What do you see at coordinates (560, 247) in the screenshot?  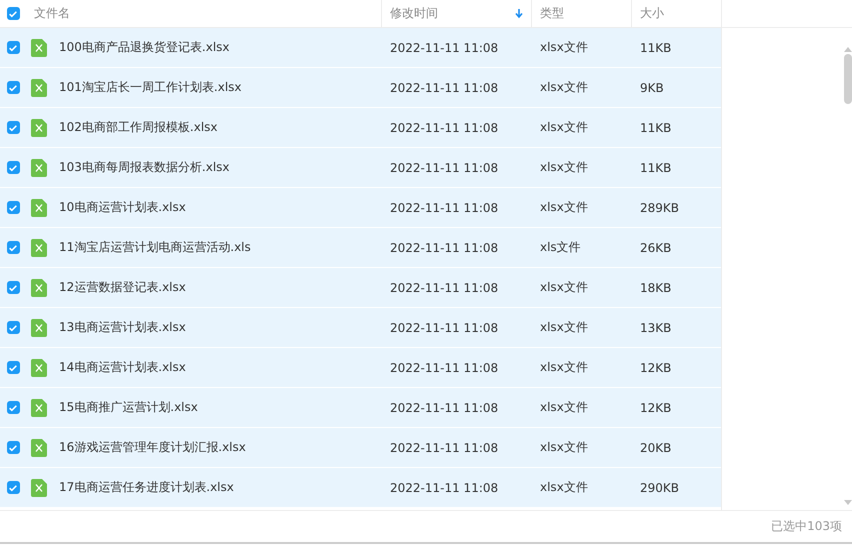 I see `file-type: xls文件` at bounding box center [560, 247].